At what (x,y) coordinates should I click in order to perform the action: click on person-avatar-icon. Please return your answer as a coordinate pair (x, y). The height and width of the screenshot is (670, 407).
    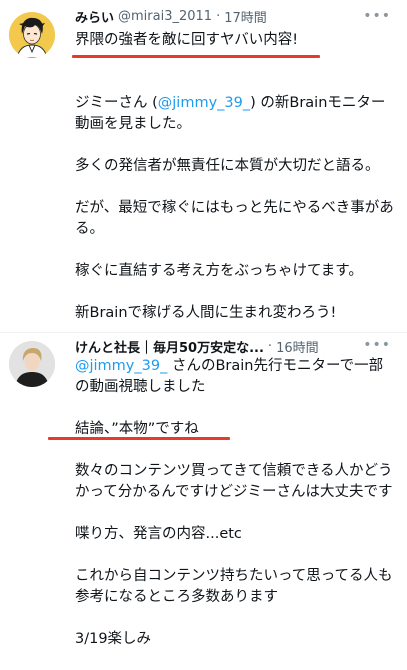
    Looking at the image, I should click on (32, 364).